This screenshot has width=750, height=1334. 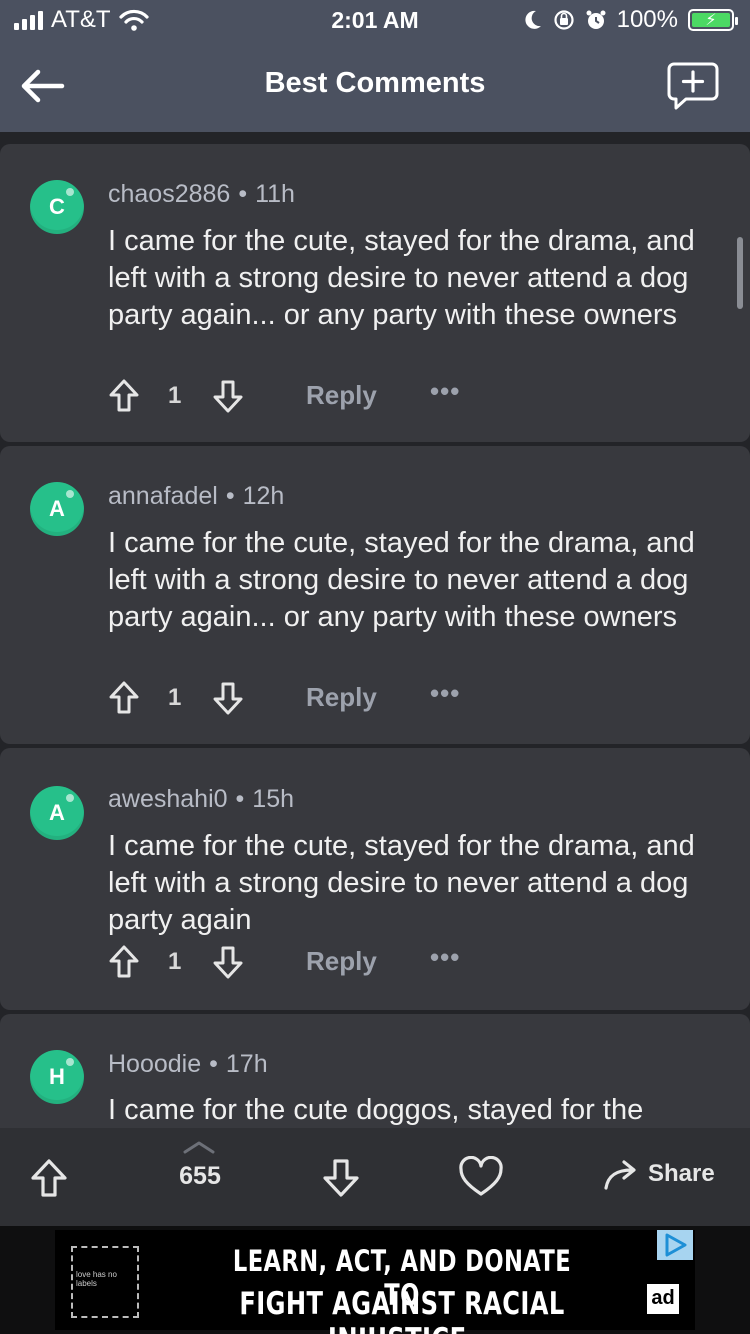 I want to click on status-bar: AT&T 2:01 AM 100% ⚡, so click(x=375, y=20).